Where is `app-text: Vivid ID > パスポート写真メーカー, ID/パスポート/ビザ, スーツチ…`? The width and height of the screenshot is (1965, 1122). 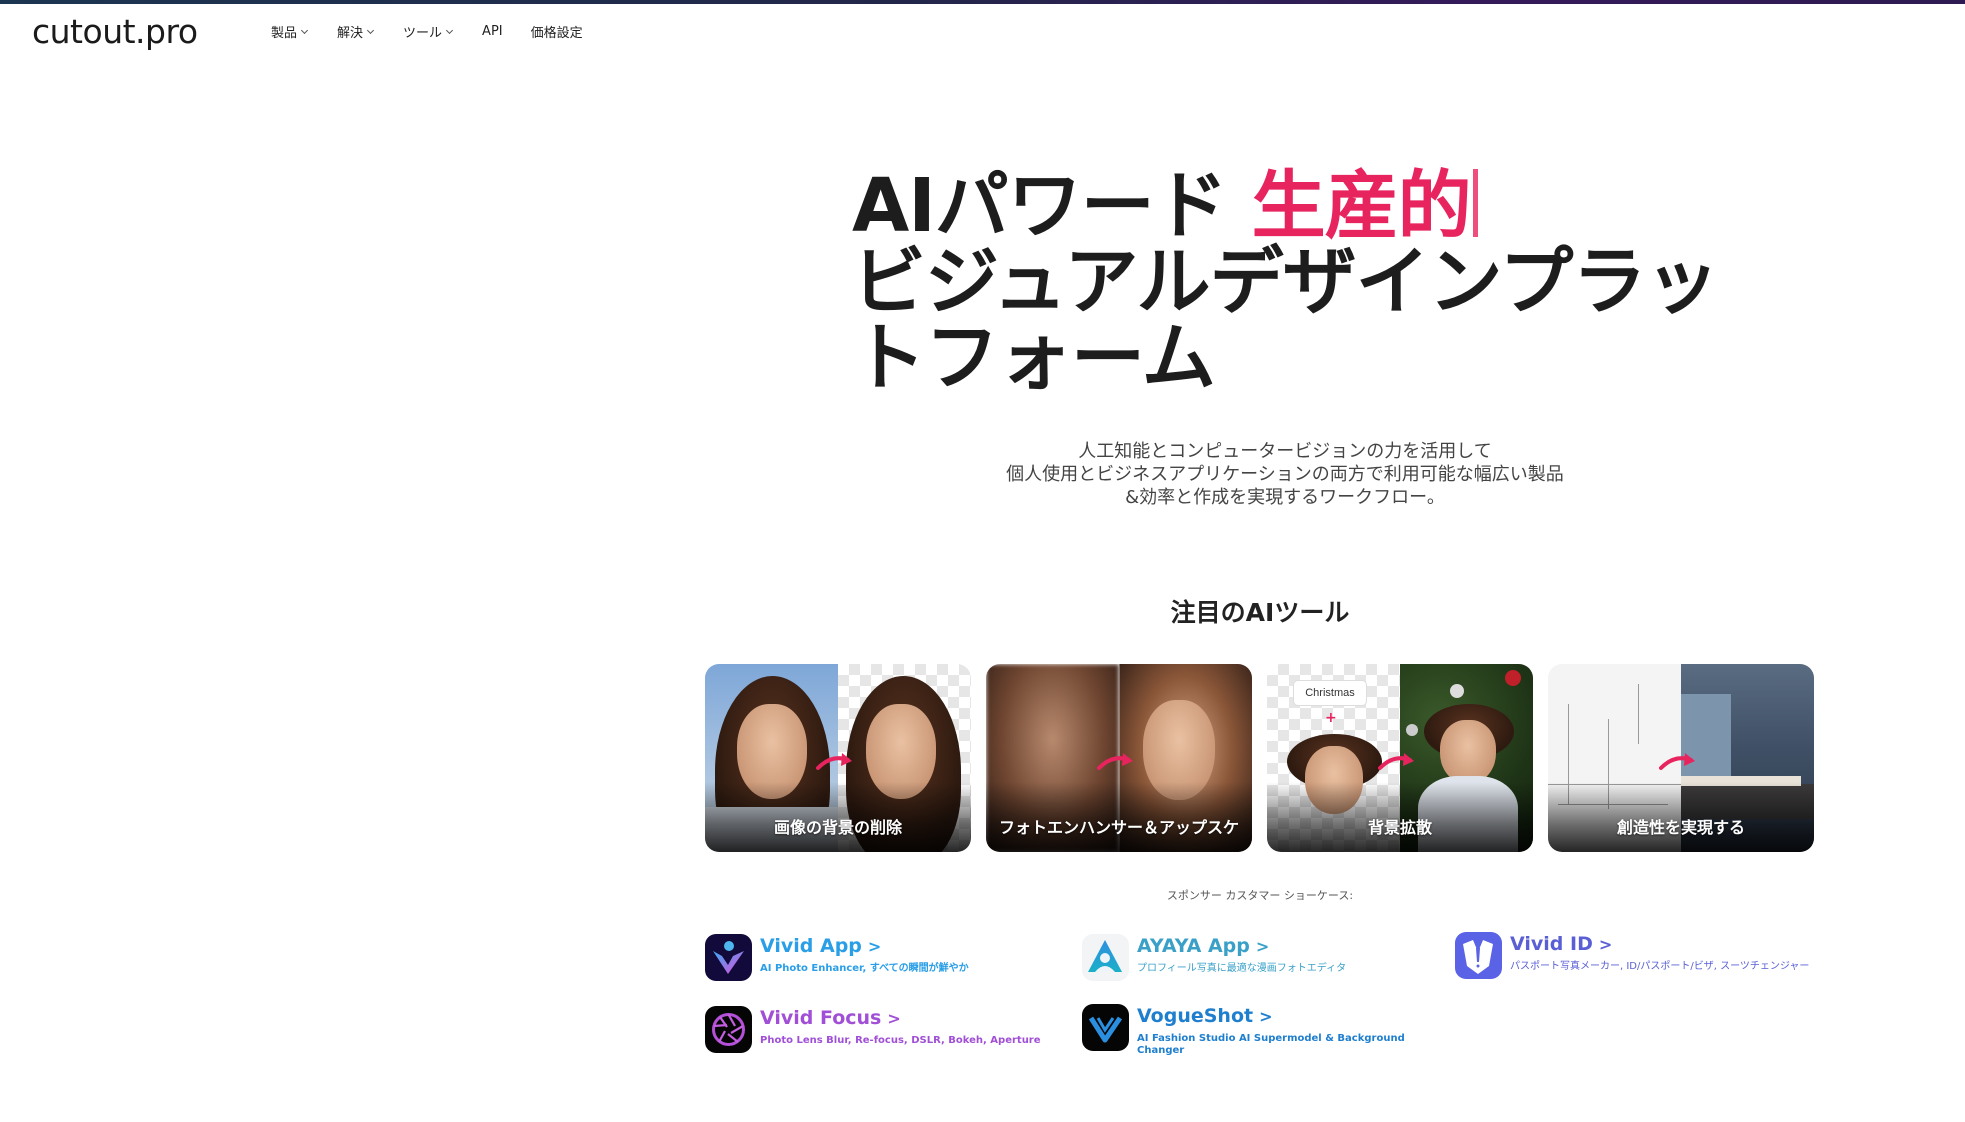 app-text: Vivid ID > パスポート写真メーカー, ID/パスポート/ビザ, スーツチ… is located at coordinates (1660, 955).